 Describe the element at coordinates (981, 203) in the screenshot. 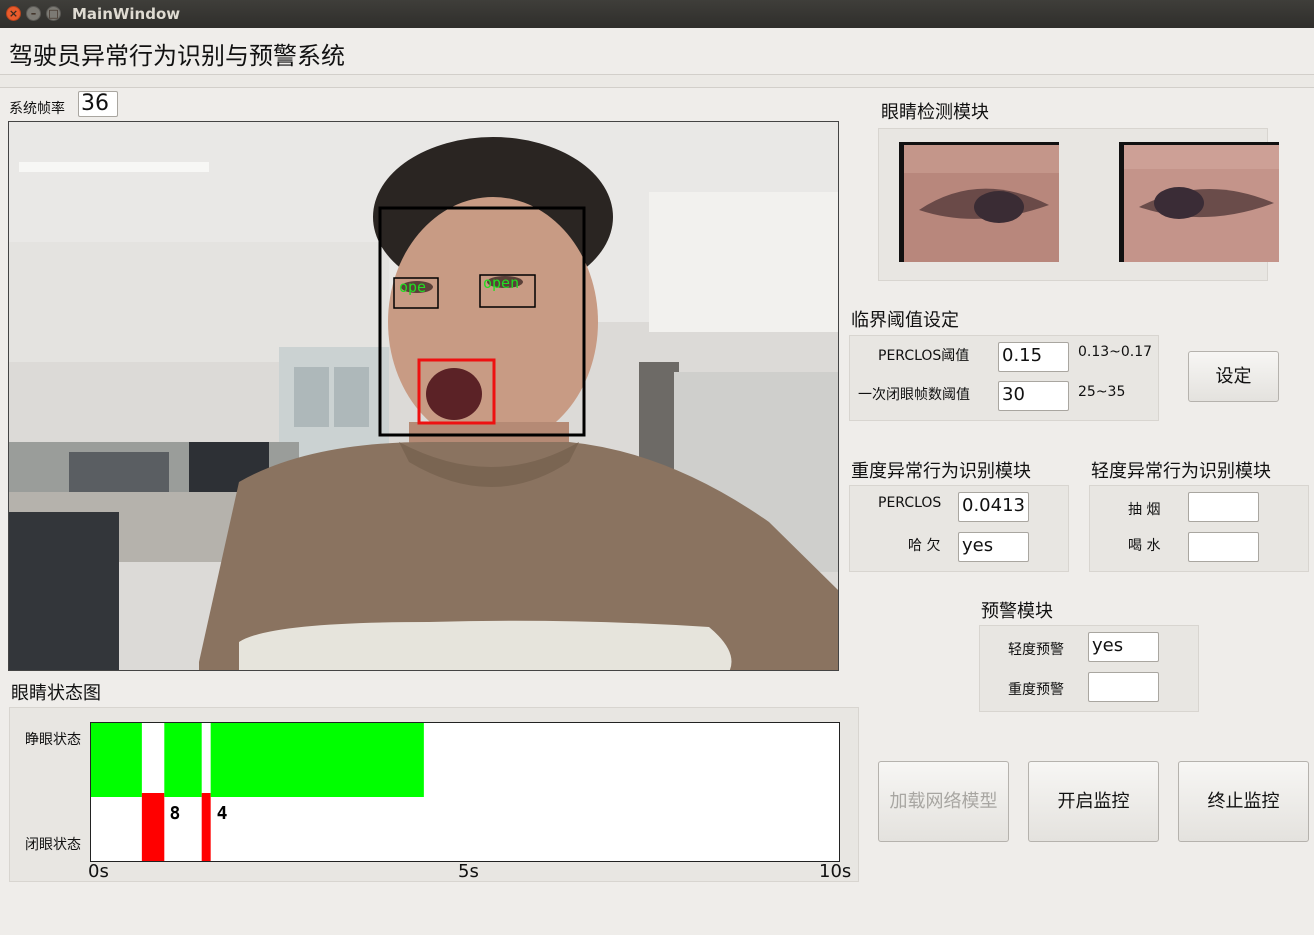

I see `left-eye-picture` at that location.